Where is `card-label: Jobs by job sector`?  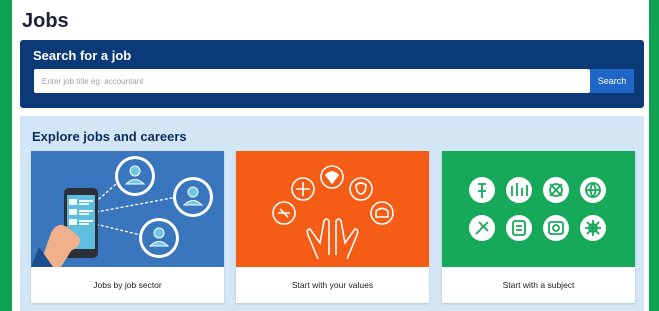
card-label: Jobs by job sector is located at coordinates (127, 285).